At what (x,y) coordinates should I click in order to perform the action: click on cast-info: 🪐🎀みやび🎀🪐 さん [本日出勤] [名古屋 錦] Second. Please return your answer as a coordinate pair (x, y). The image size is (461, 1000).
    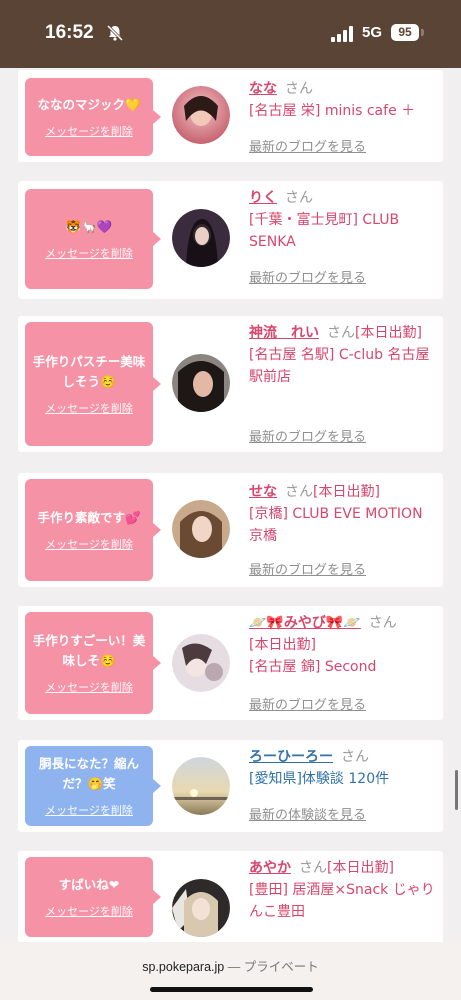
    Looking at the image, I should click on (344, 645).